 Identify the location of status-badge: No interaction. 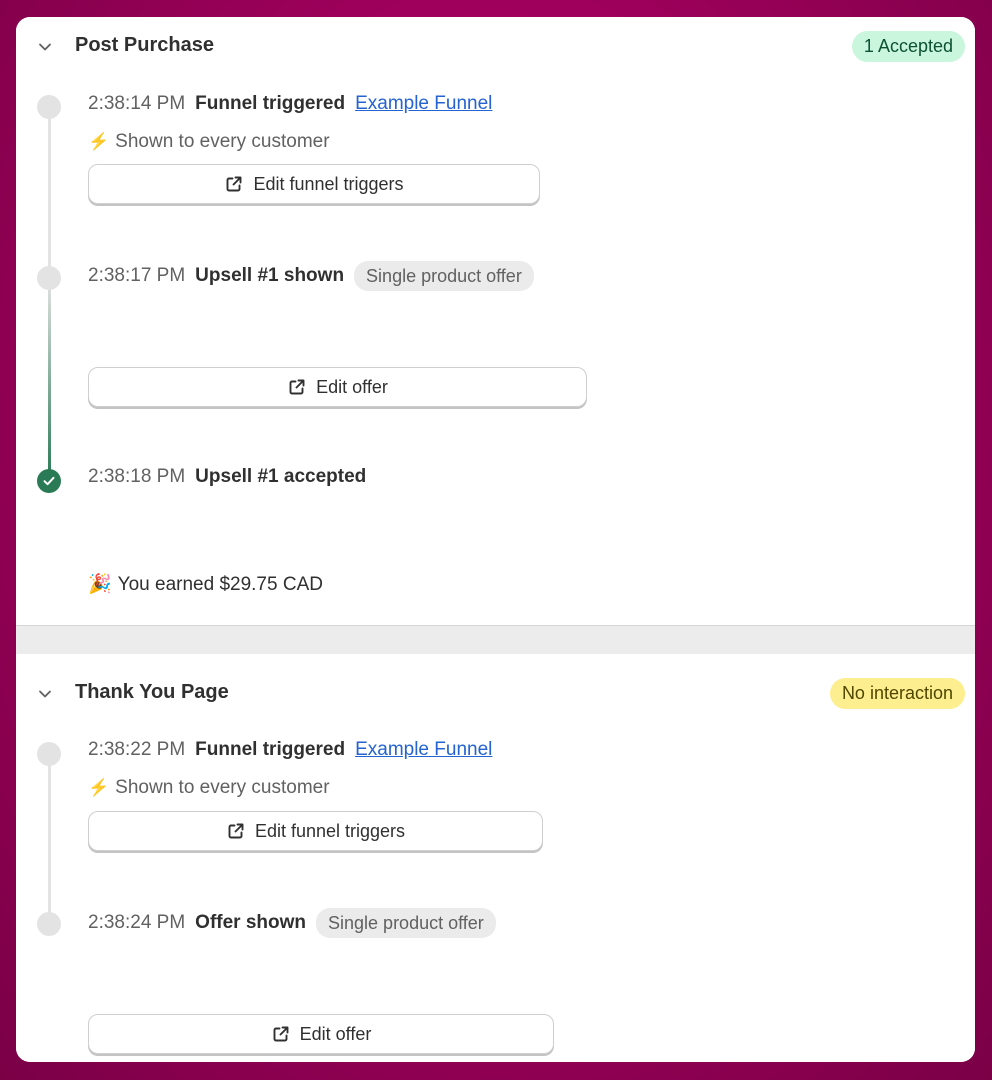
(897, 693).